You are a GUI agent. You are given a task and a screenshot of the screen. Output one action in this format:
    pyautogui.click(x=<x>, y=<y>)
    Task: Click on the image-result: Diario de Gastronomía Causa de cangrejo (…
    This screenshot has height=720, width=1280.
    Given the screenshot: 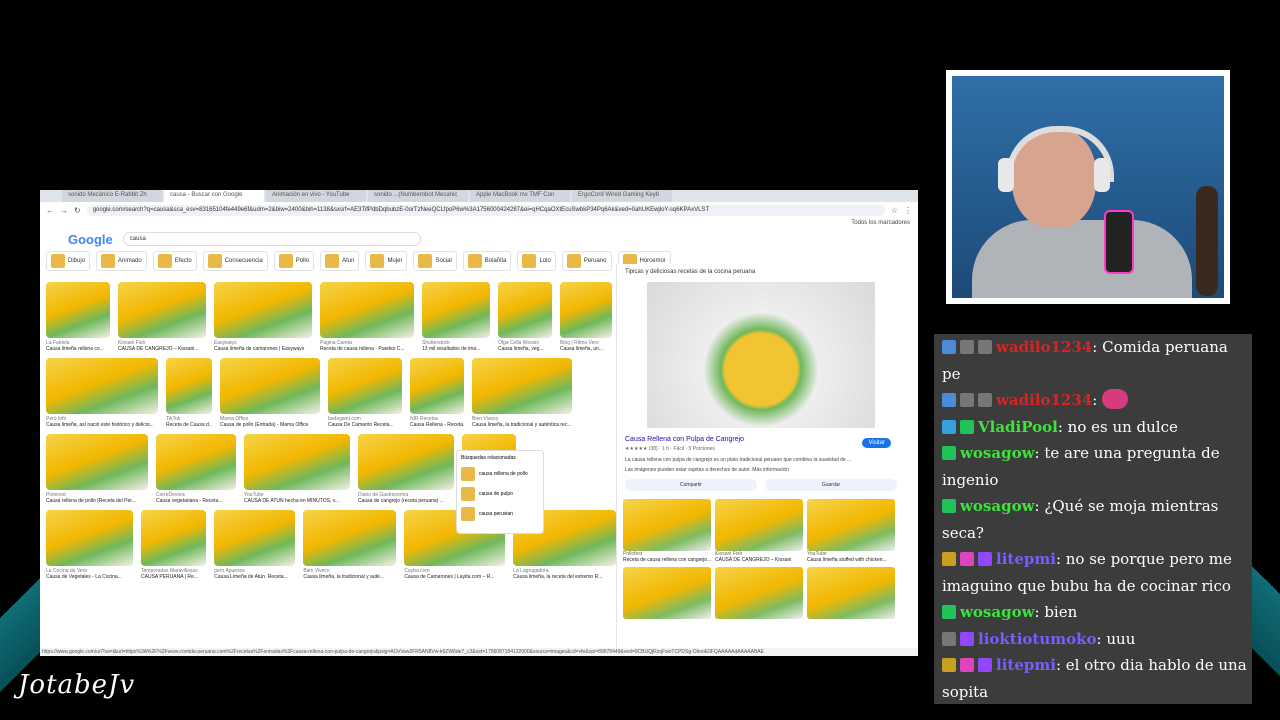 What is the action you would take?
    pyautogui.click(x=406, y=469)
    